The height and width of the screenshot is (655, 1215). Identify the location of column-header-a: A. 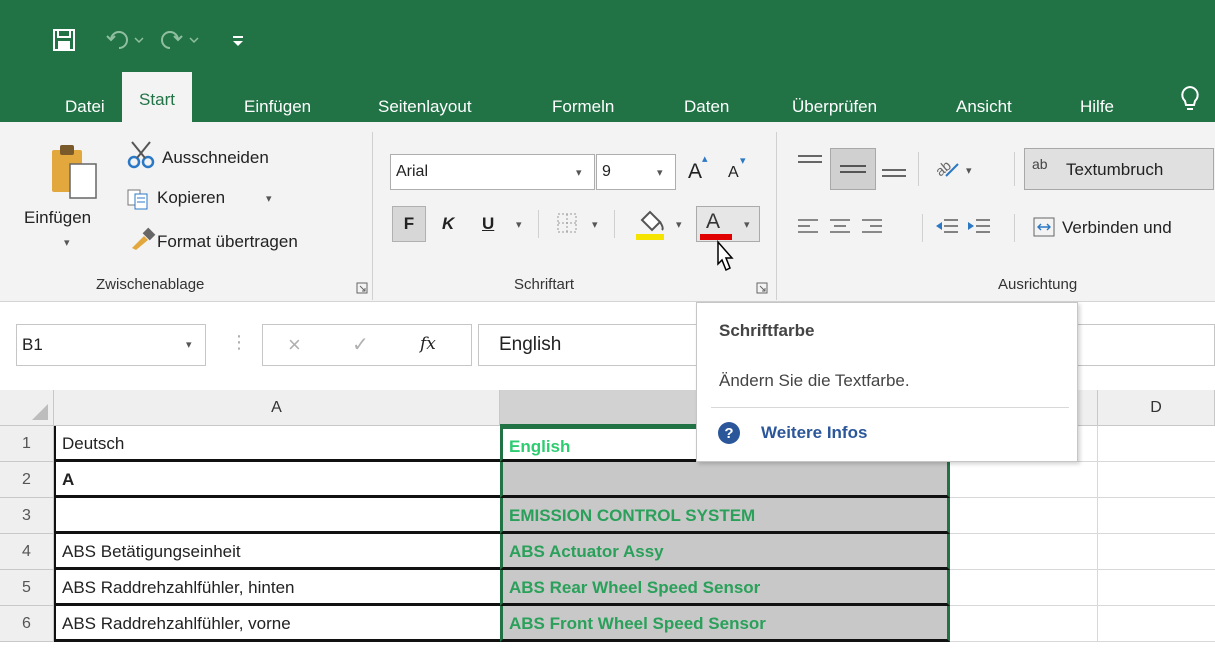
(277, 408).